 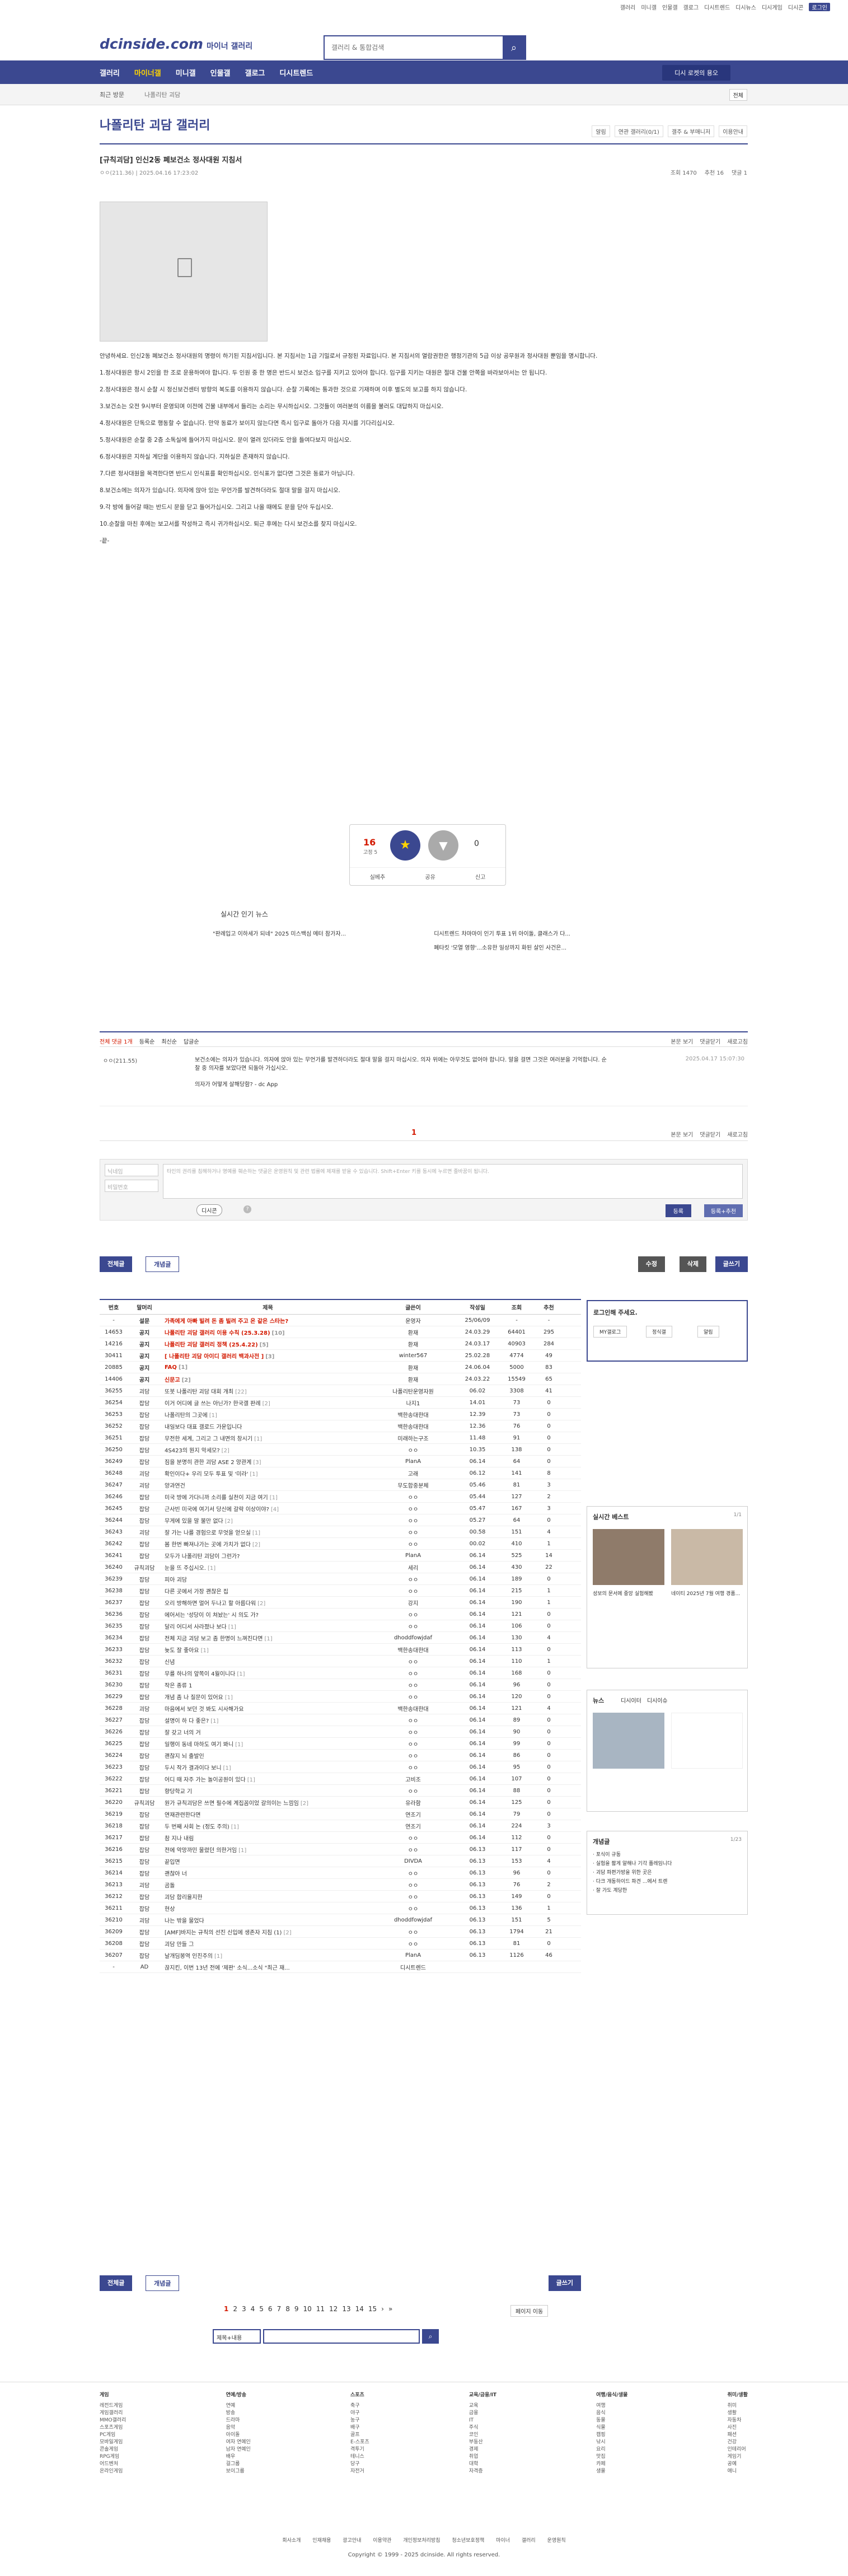 I want to click on row-title: 잘 가는 나를 경험으로 무엇을 얻으실 [1], so click(x=266, y=1532).